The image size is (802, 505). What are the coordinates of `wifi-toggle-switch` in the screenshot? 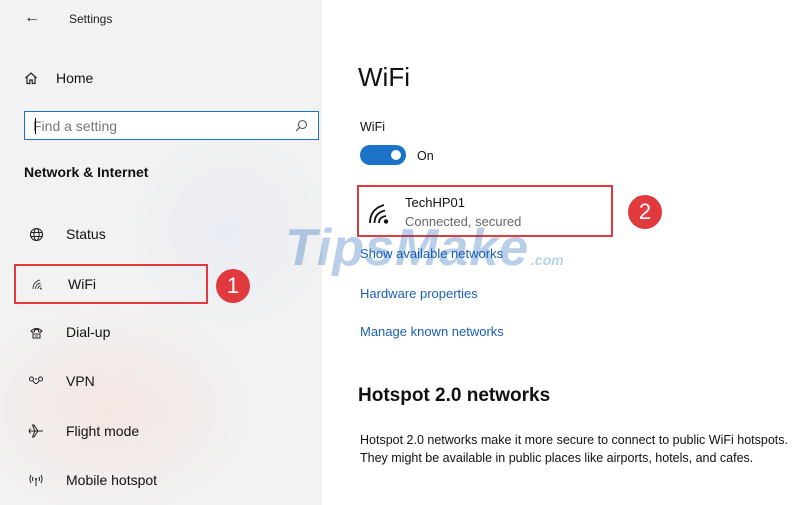 It's located at (383, 155).